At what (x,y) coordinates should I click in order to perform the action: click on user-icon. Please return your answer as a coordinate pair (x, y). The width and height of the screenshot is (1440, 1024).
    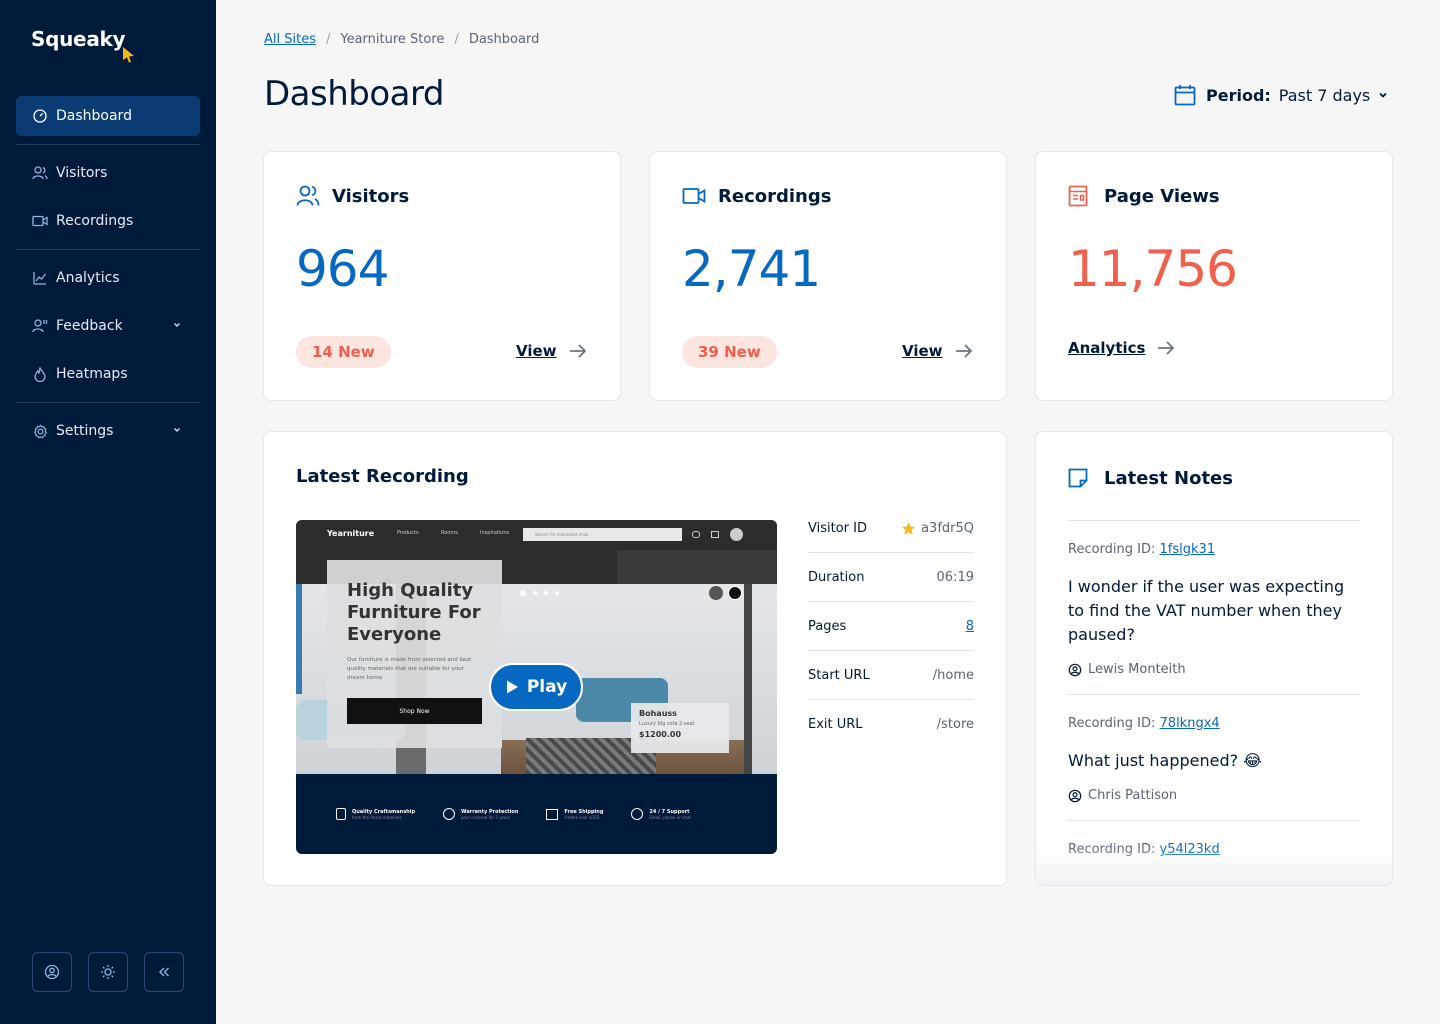
    Looking at the image, I should click on (52, 972).